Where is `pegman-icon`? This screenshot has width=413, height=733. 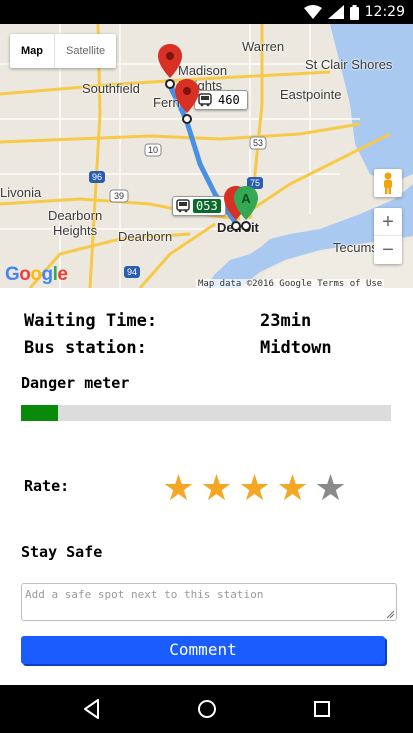 pegman-icon is located at coordinates (388, 183).